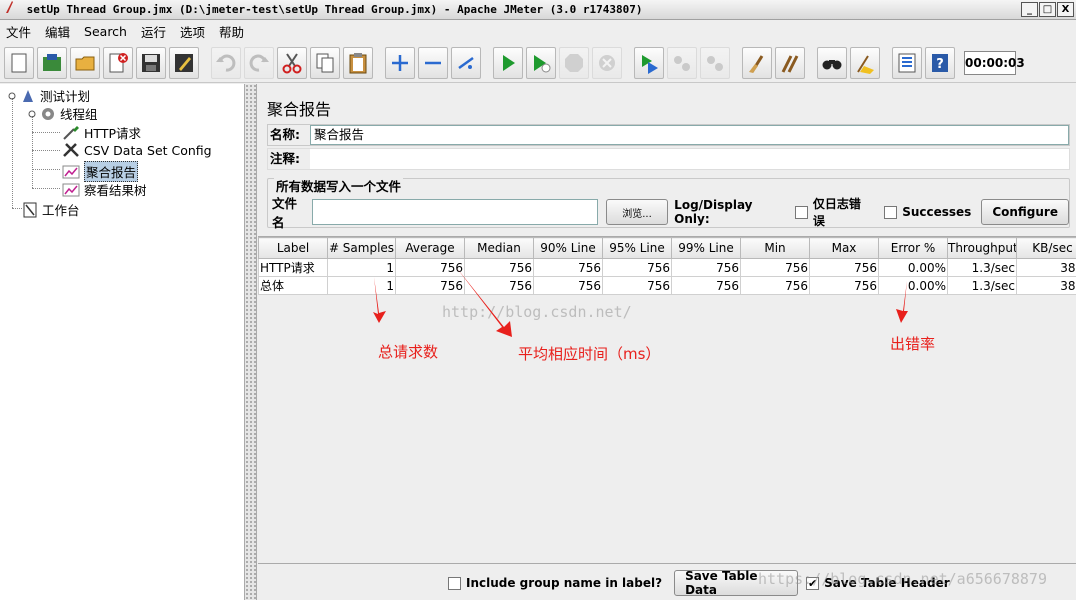  What do you see at coordinates (902, 579) in the screenshot?
I see `watermark-bottom: https://blog.csdn.net/a656678879` at bounding box center [902, 579].